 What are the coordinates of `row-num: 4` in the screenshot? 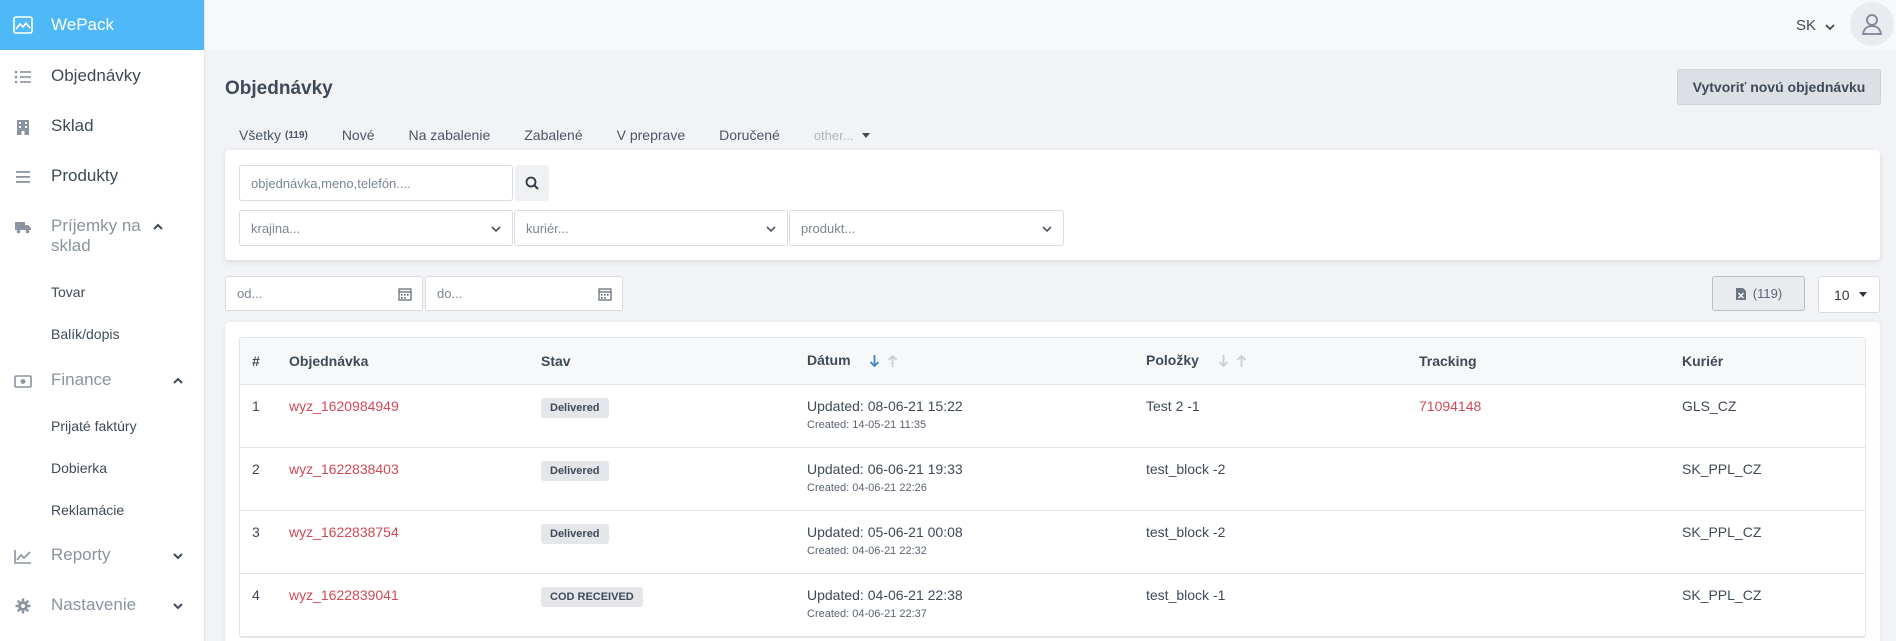 It's located at (256, 594).